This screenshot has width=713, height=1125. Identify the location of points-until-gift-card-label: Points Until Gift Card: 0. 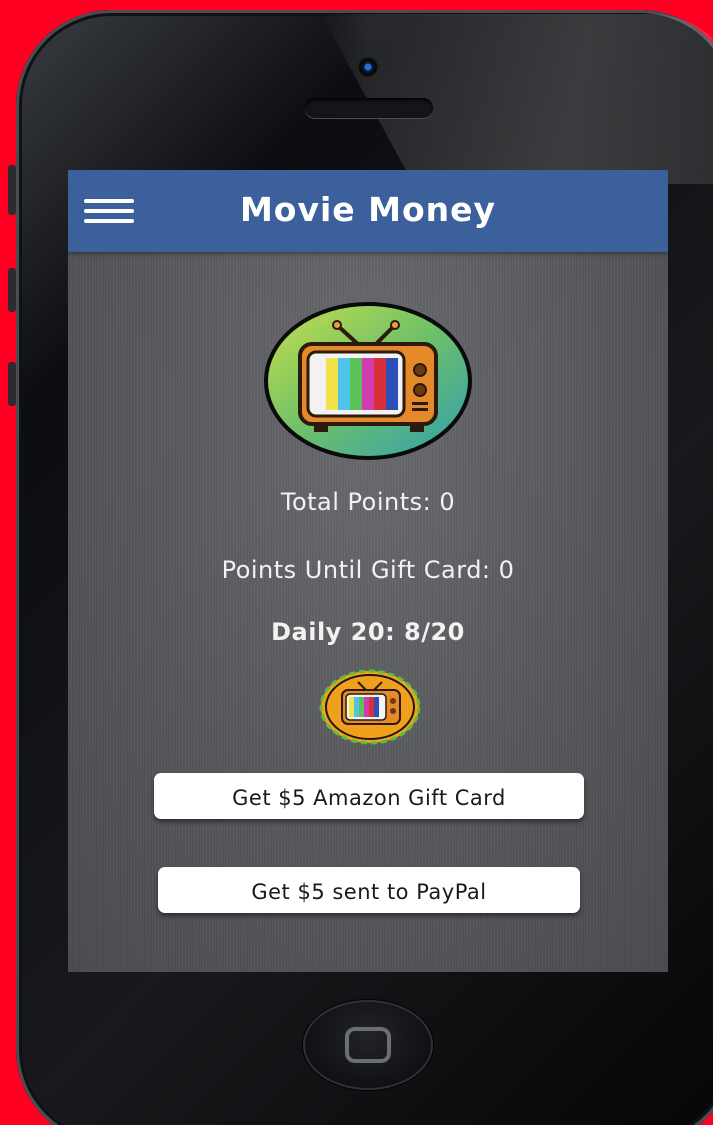
(368, 570).